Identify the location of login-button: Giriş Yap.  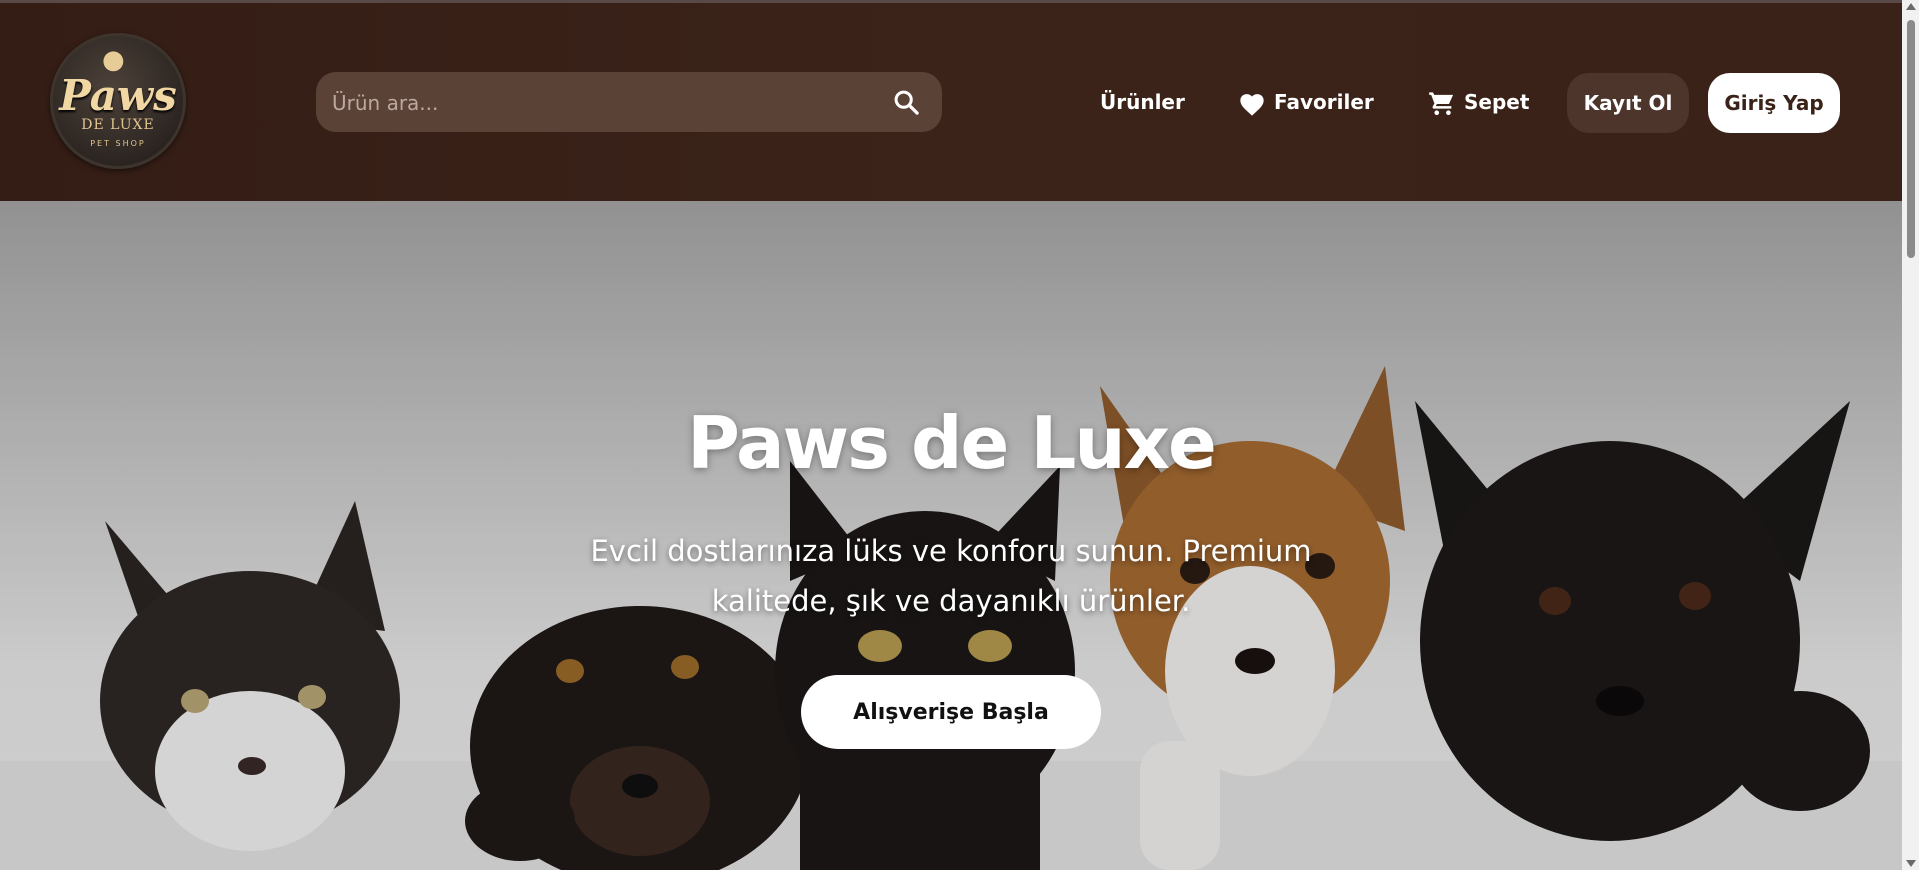
(1774, 103).